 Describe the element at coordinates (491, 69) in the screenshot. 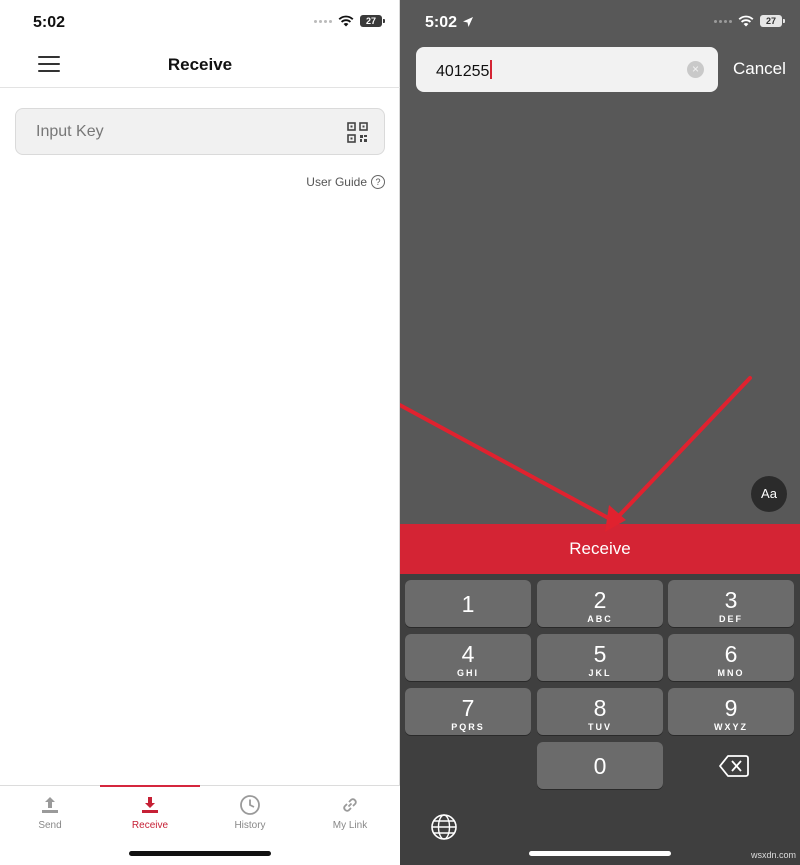

I see `text-cursor` at that location.